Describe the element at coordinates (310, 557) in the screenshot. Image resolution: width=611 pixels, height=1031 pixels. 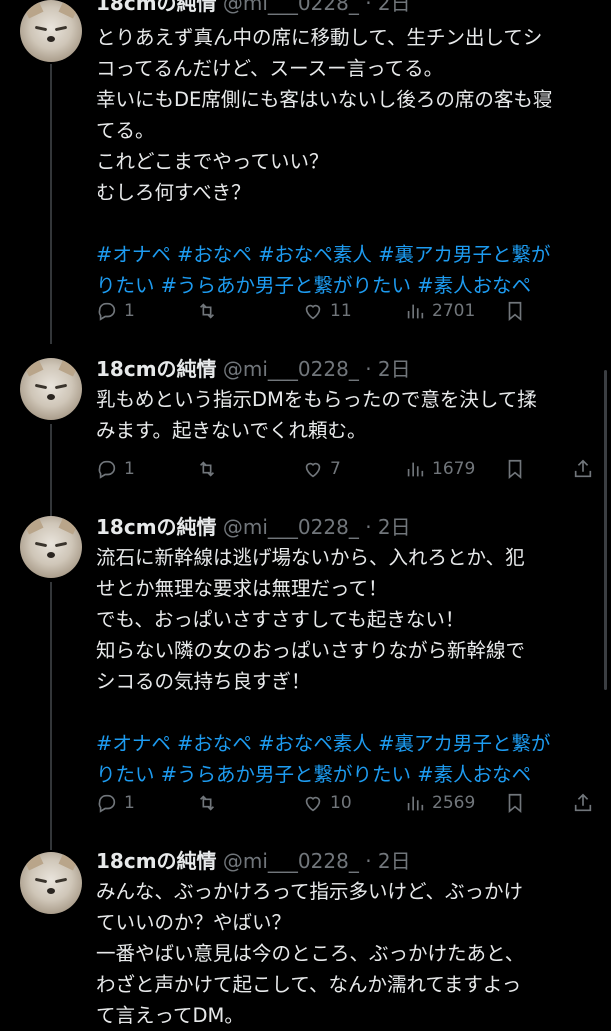
I see `tweet-line: 流石に新幹線は逃げ場ないから、入れろとか、犯` at that location.